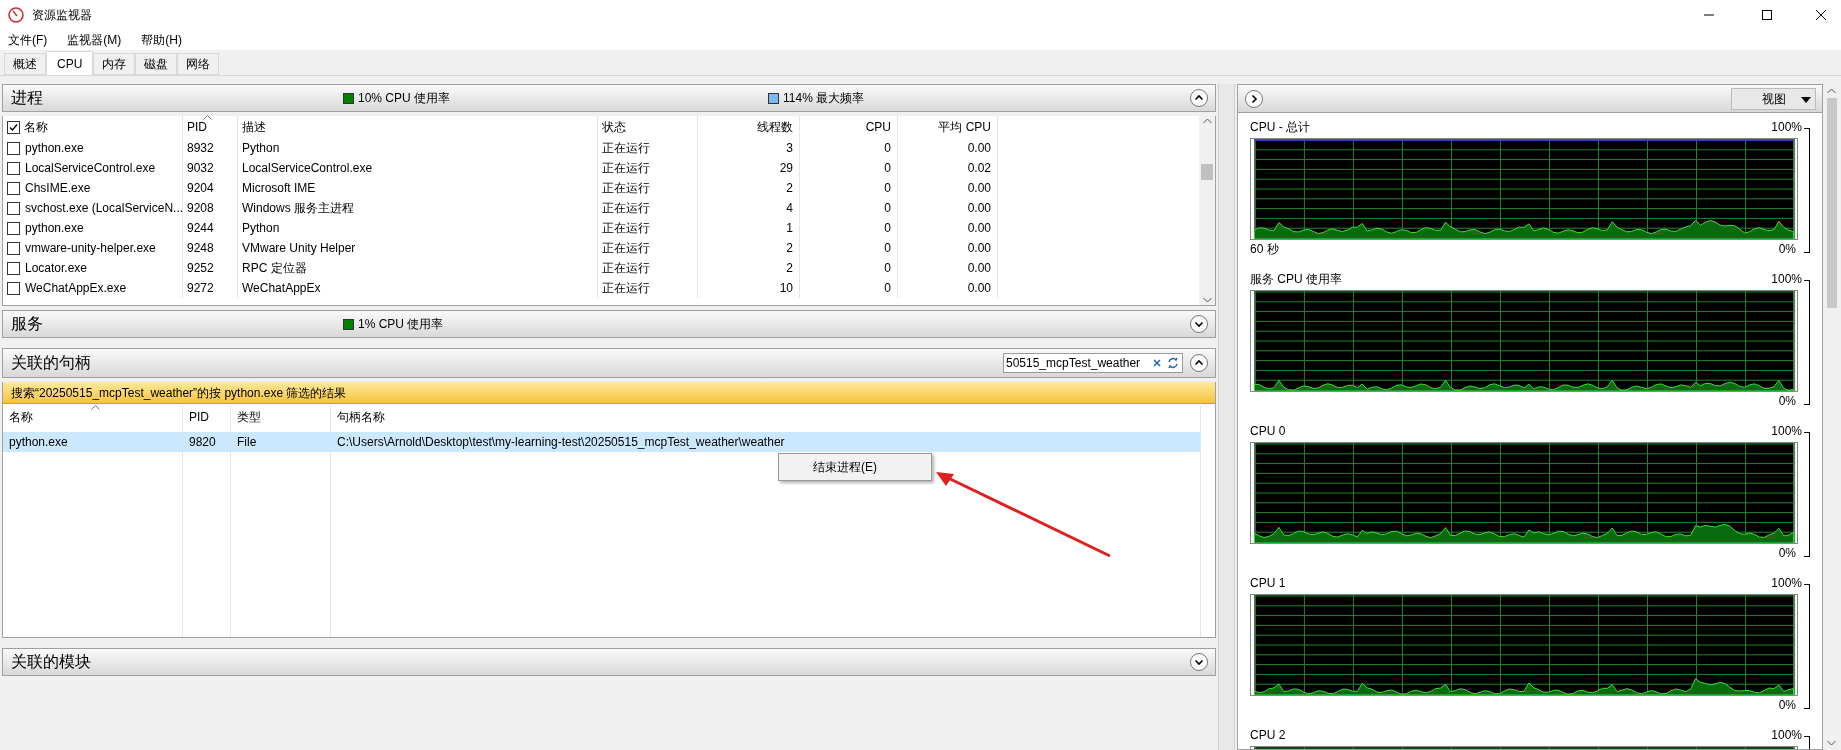  Describe the element at coordinates (1268, 583) in the screenshot. I see `graph-title: CPU 1` at that location.